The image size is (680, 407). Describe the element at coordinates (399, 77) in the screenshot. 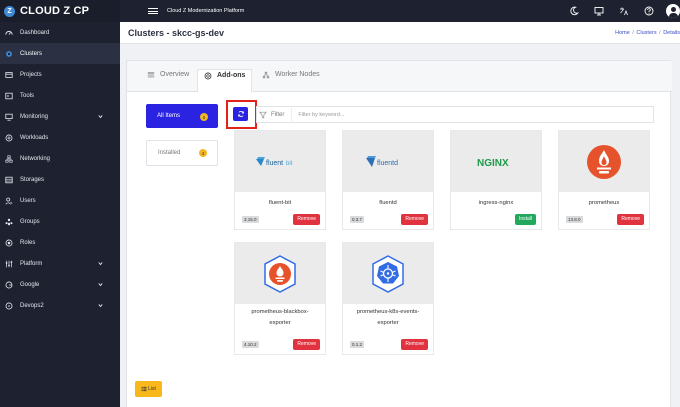

I see `tab-bar: Overview Add-ons Worker Nodes` at that location.